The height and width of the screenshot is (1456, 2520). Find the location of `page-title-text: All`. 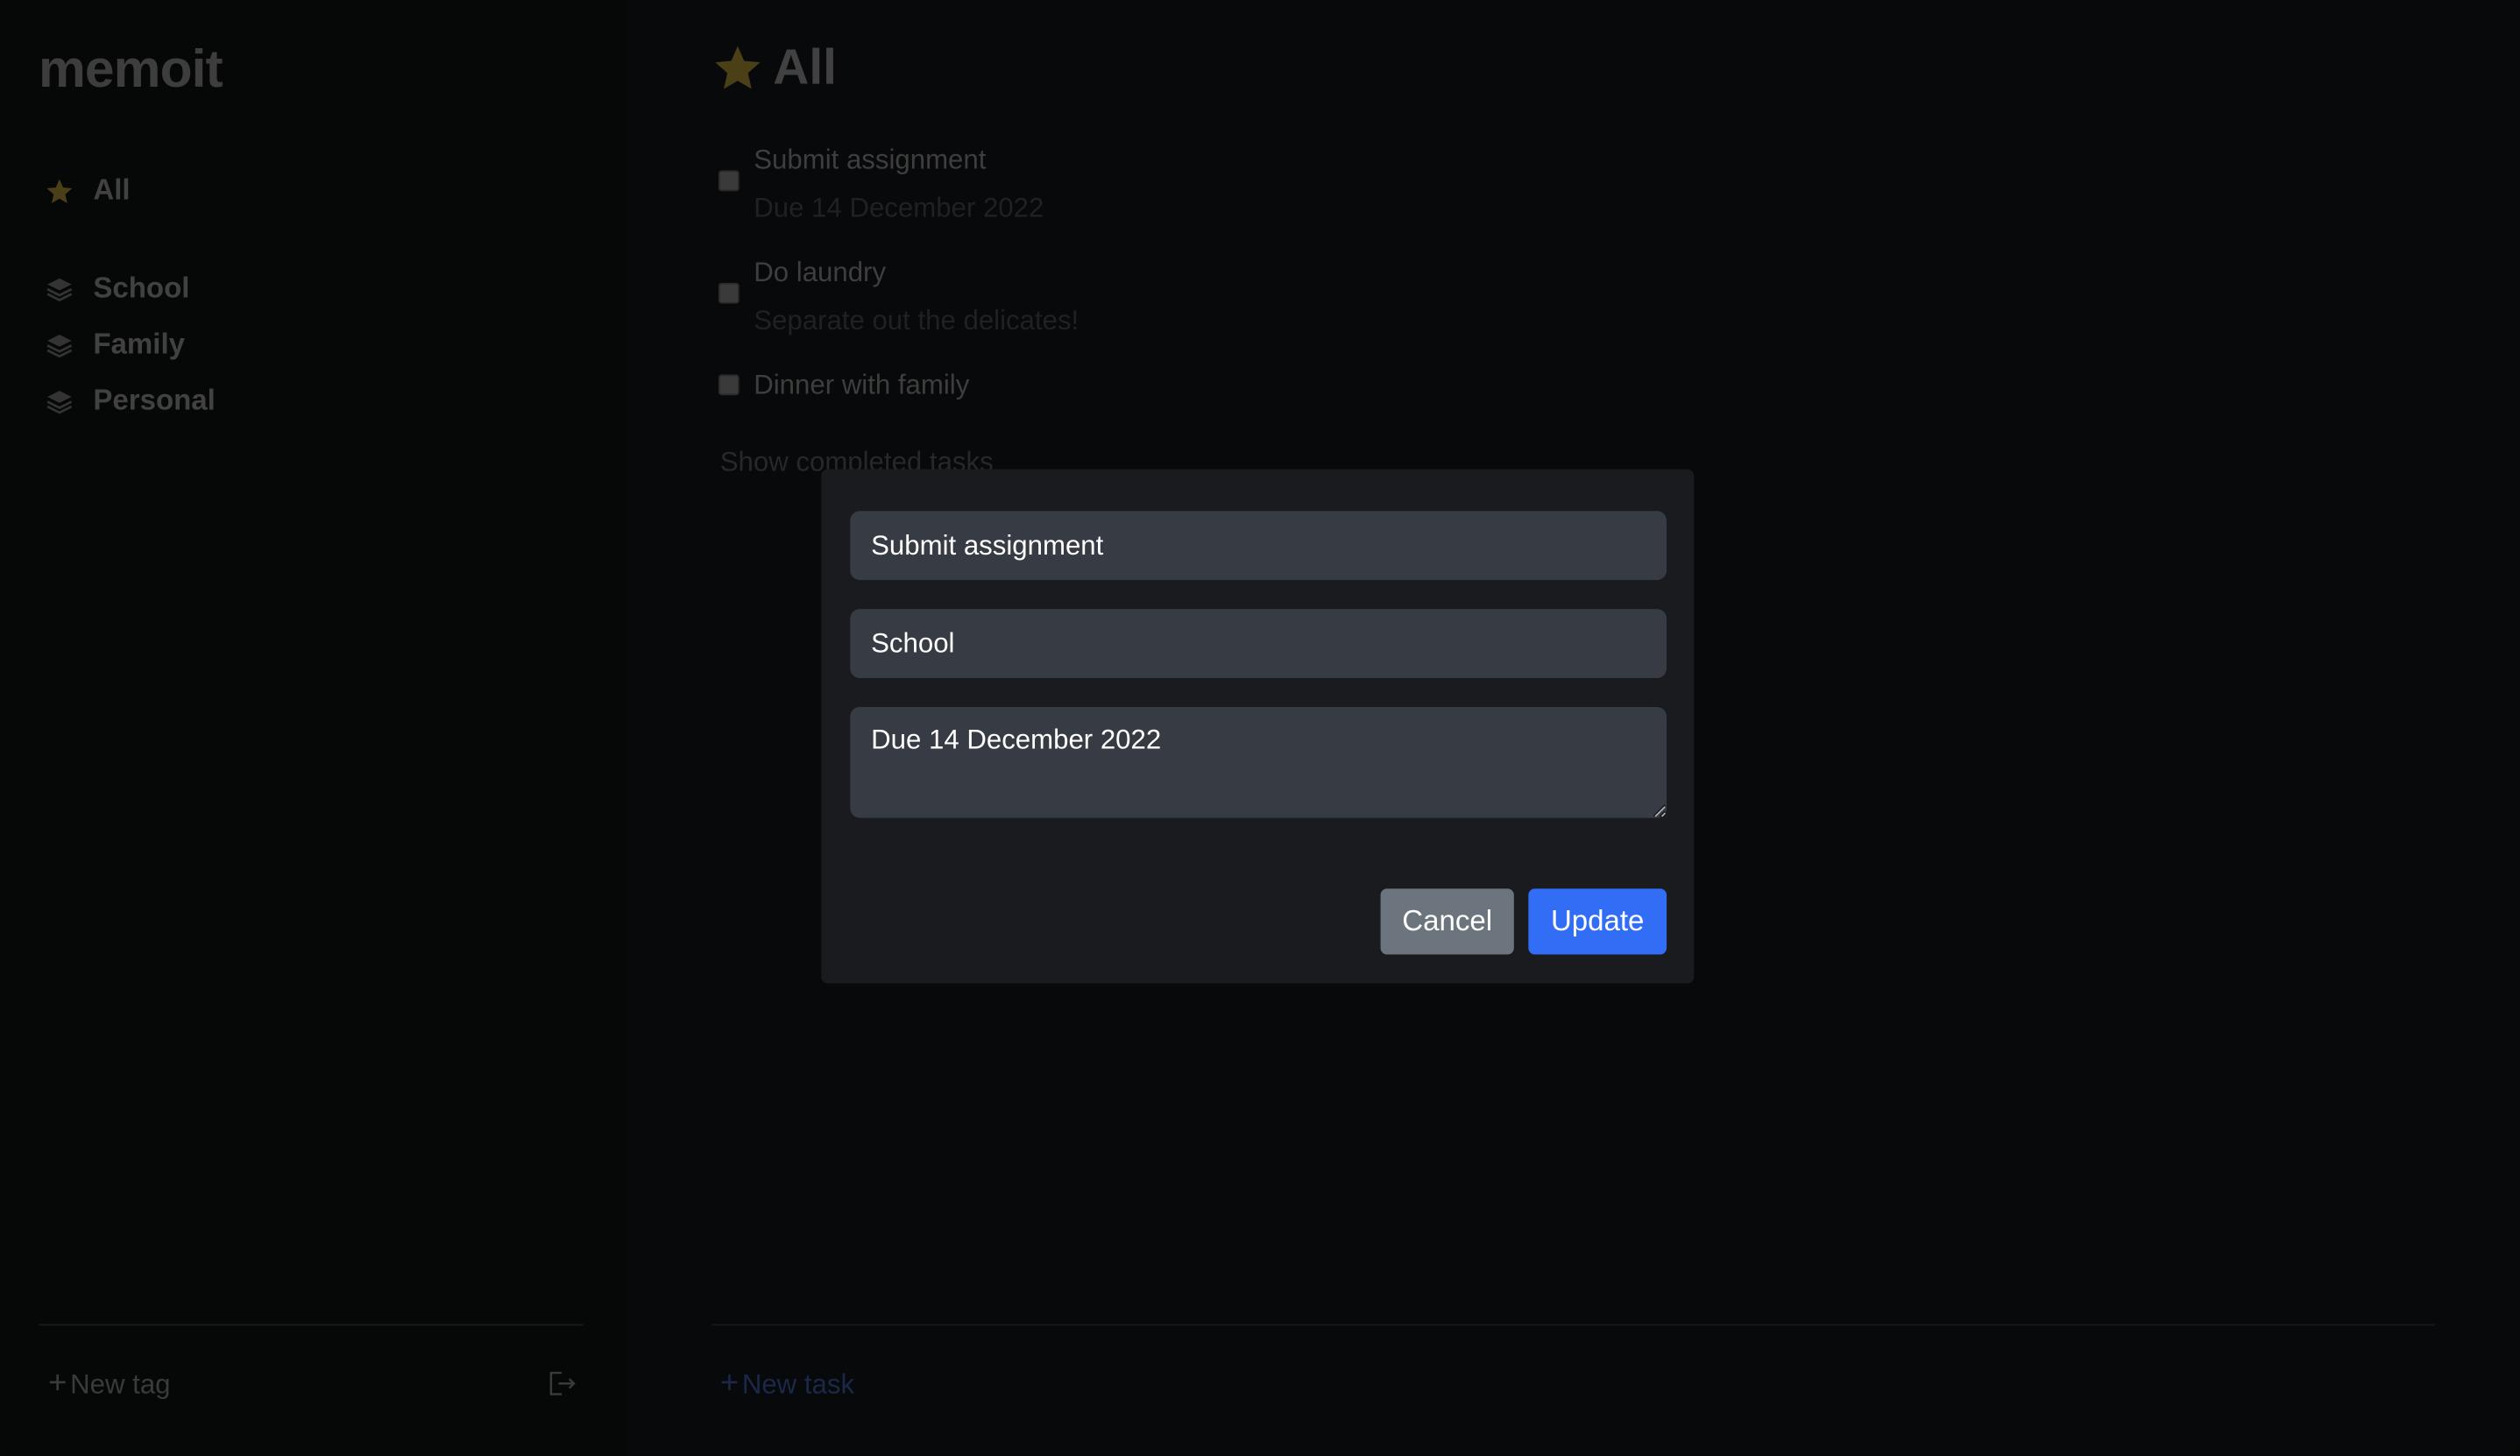

page-title-text: All is located at coordinates (805, 67).